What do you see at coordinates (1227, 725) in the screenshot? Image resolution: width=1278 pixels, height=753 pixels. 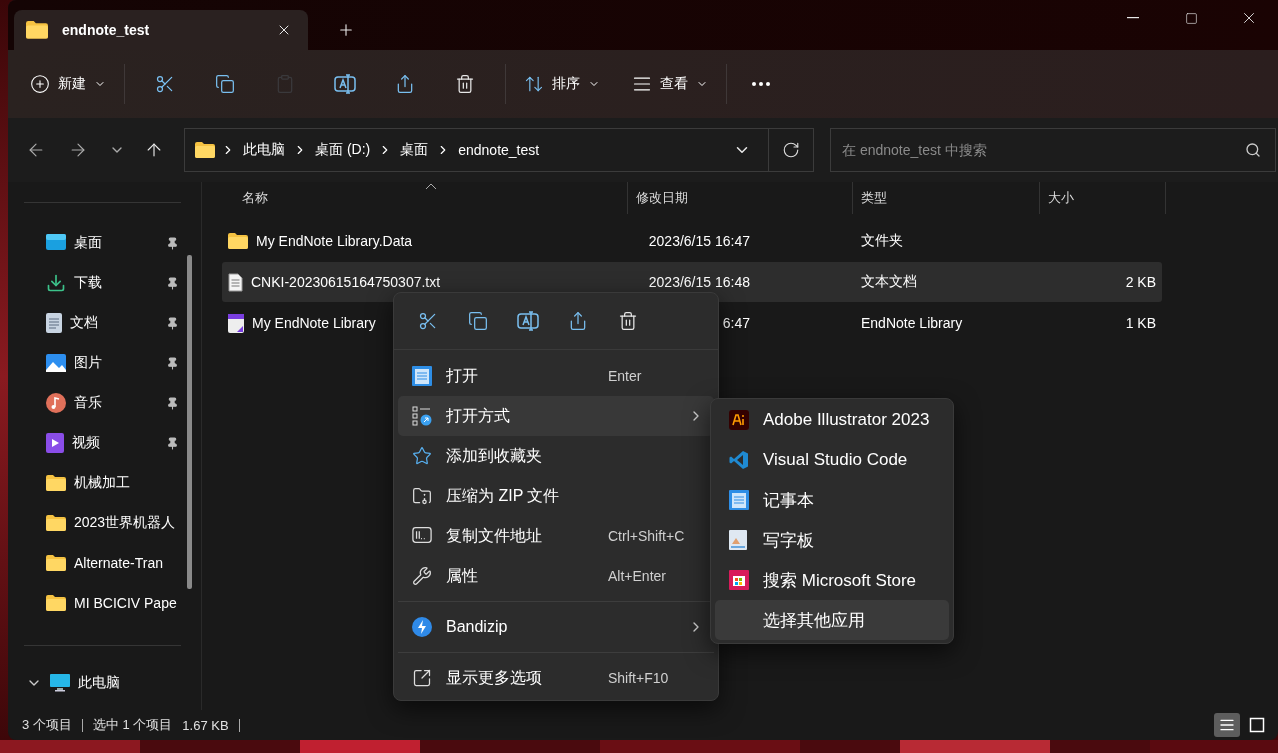 I see `details-view-button` at bounding box center [1227, 725].